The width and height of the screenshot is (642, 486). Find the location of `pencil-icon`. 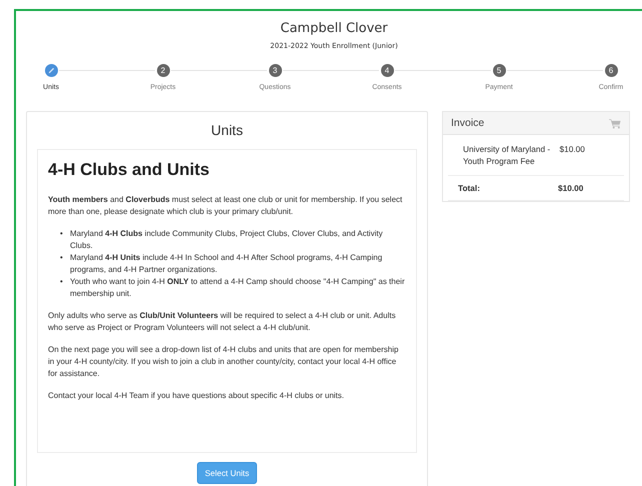

pencil-icon is located at coordinates (51, 70).